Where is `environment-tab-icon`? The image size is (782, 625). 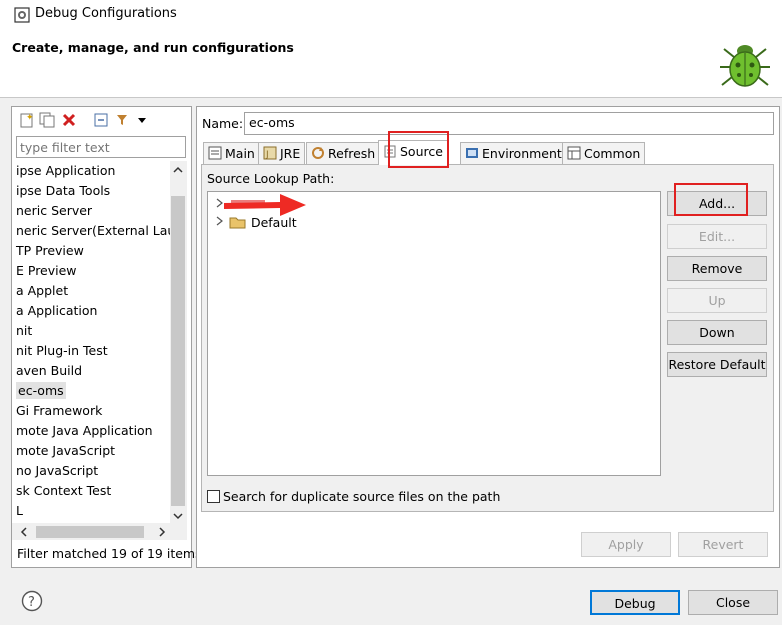 environment-tab-icon is located at coordinates (472, 153).